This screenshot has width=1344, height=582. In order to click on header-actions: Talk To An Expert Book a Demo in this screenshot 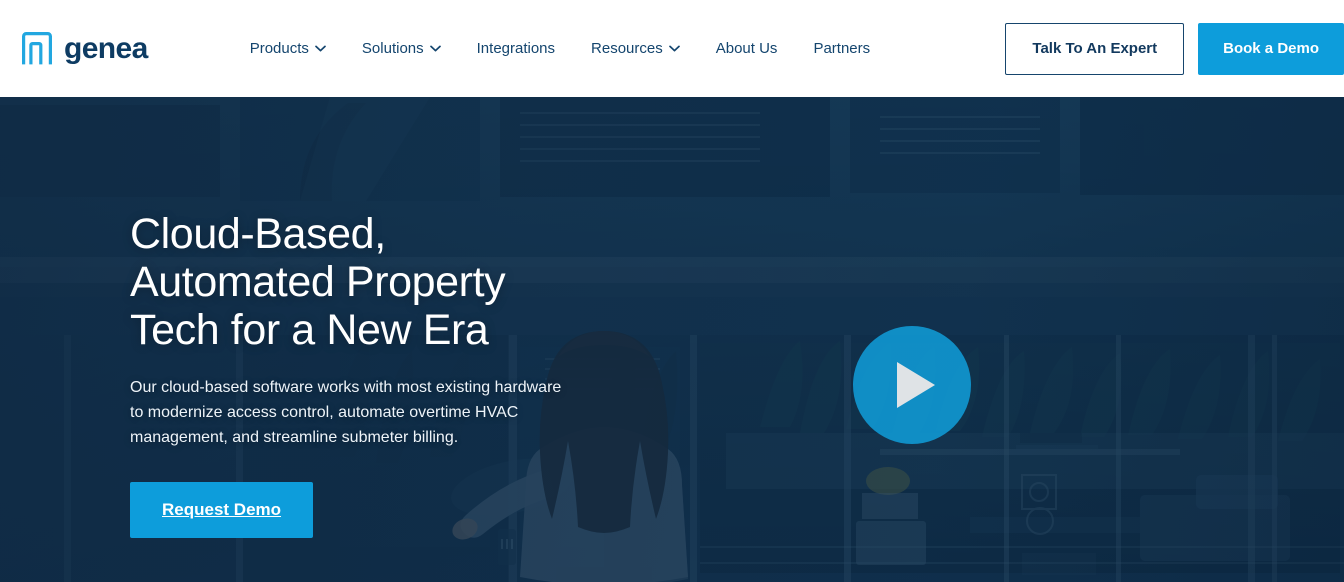, I will do `click(1174, 48)`.